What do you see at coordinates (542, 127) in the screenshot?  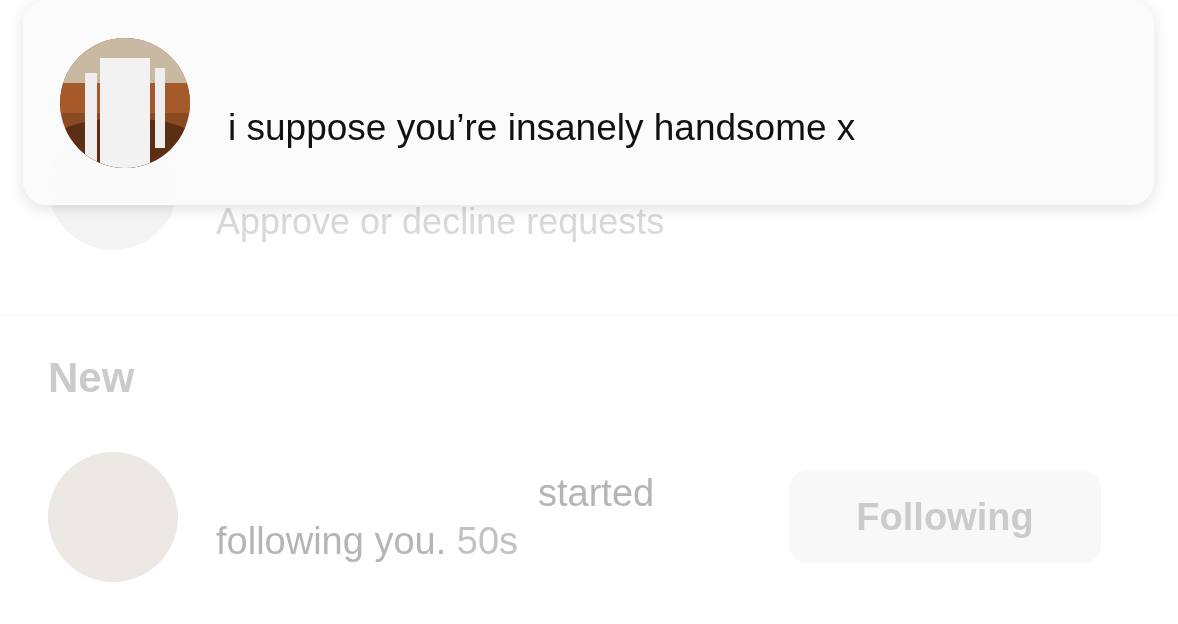 I see `notification-message: i suppose you’re insanely handsome x` at bounding box center [542, 127].